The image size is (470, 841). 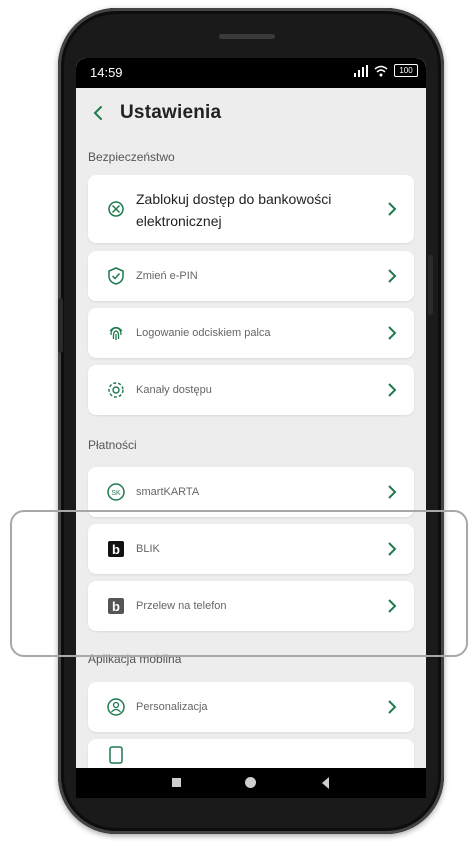 I want to click on menu-item-change-epin: Zmień e-PIN, so click(x=251, y=276).